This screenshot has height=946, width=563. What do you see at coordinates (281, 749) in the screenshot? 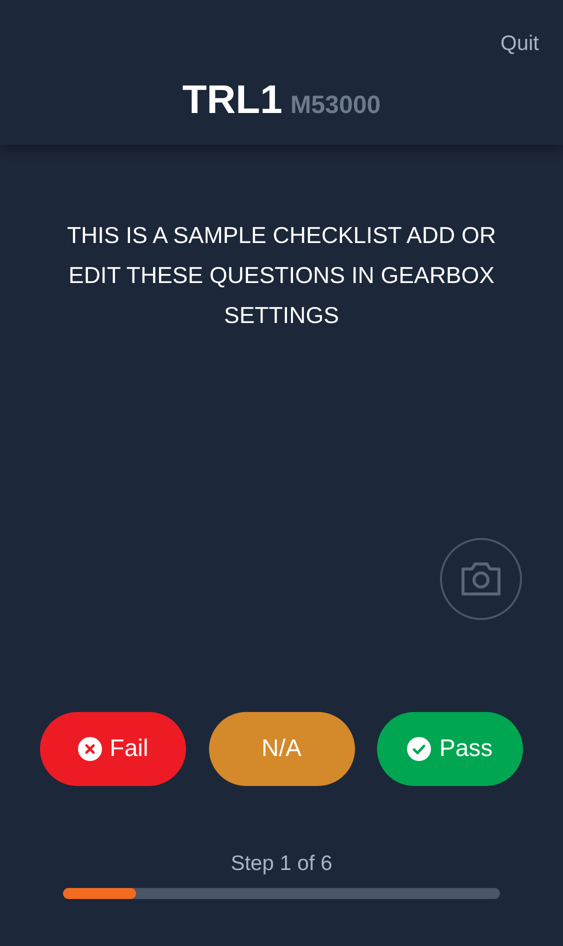
I see `answer-button: N/A` at bounding box center [281, 749].